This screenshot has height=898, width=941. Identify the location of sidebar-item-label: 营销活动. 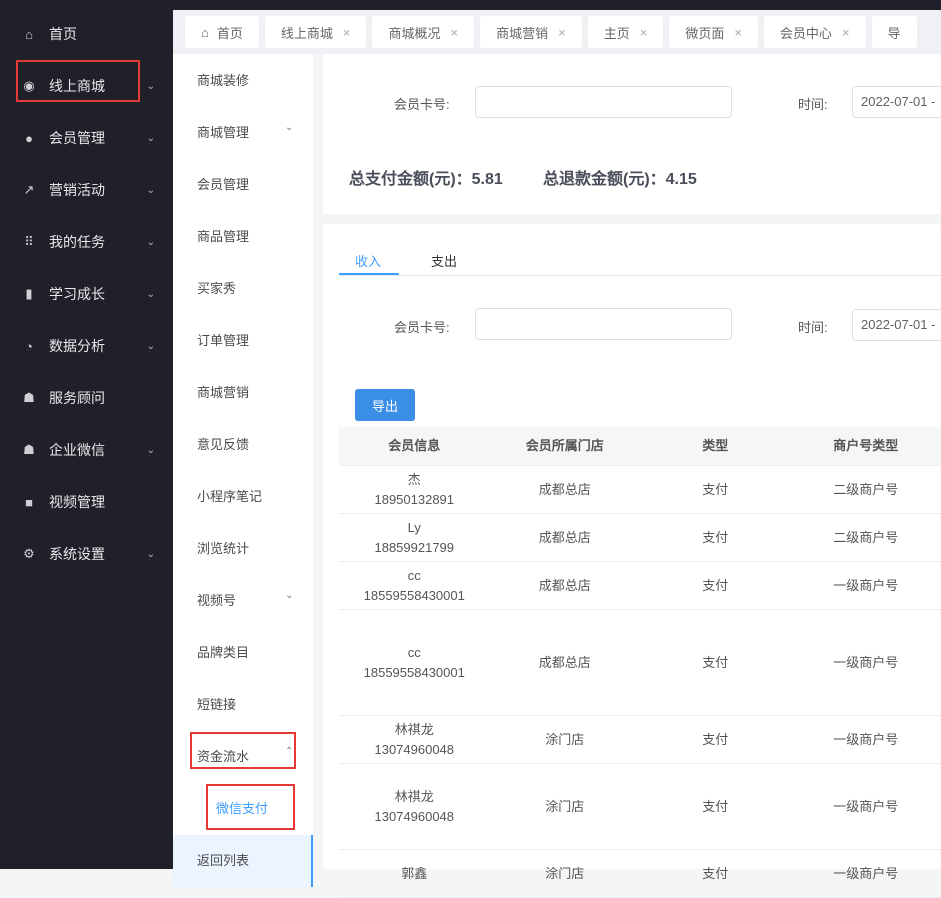
(77, 190).